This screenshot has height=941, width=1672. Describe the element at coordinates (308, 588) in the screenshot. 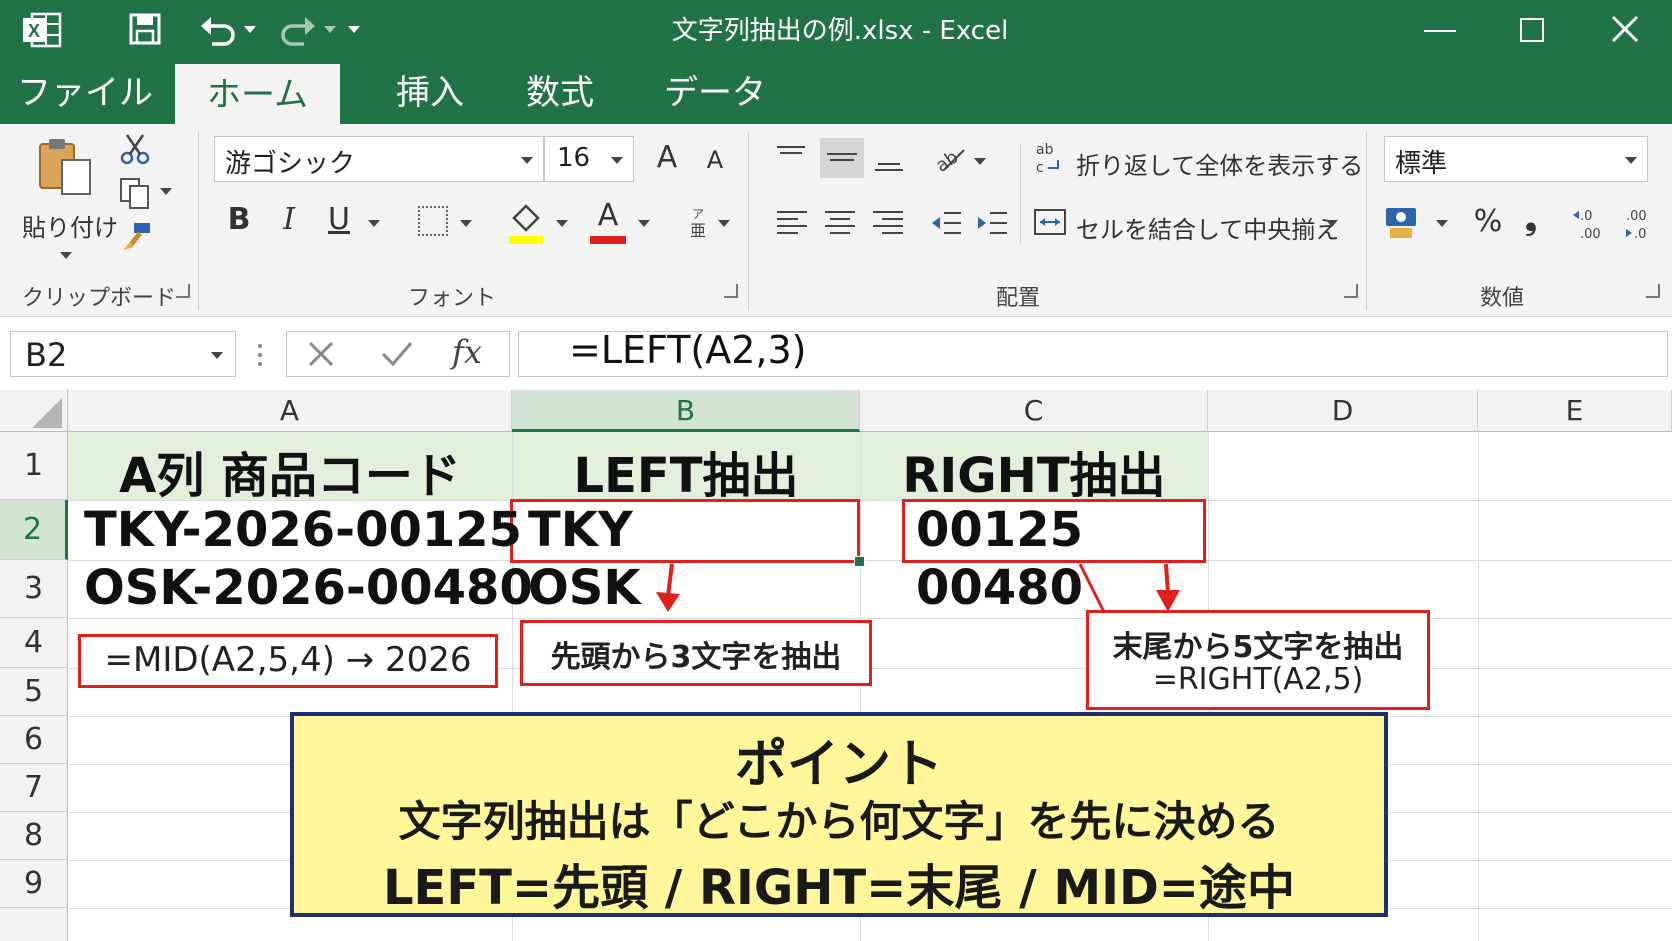

I see `cell-a3: OSK-2026-00480` at that location.